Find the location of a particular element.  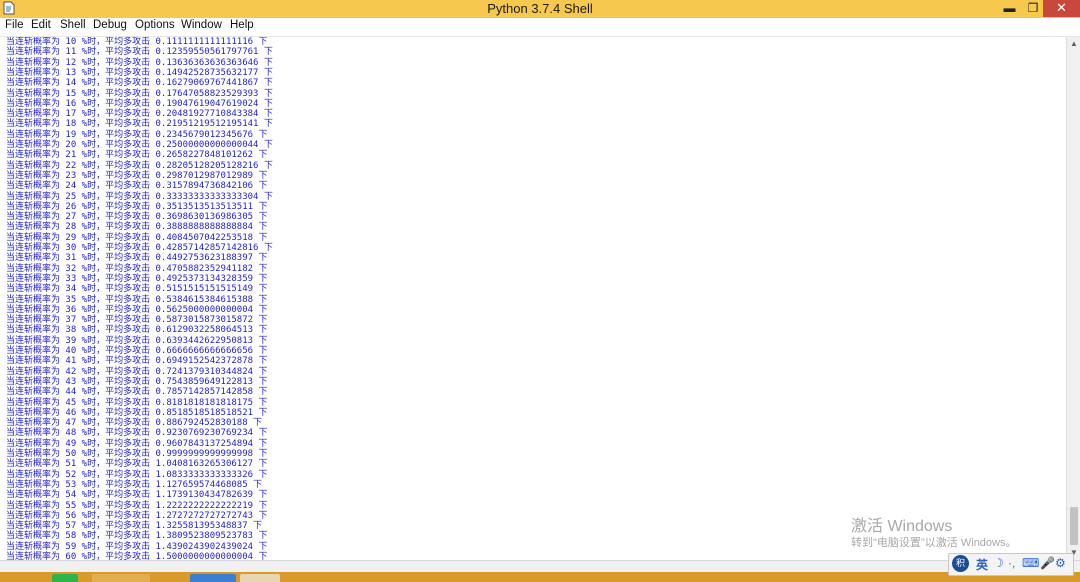

output-line: 当连斩概率为 24 %时，平均多攻击 0.3157894736842106 下 is located at coordinates (137, 186).